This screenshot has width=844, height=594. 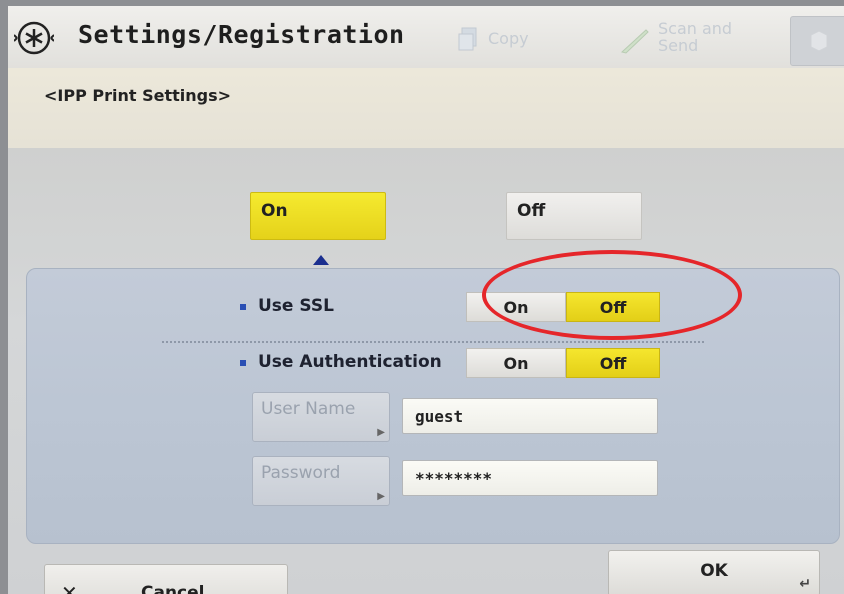 What do you see at coordinates (318, 216) in the screenshot?
I see `ipp-on-button: On` at bounding box center [318, 216].